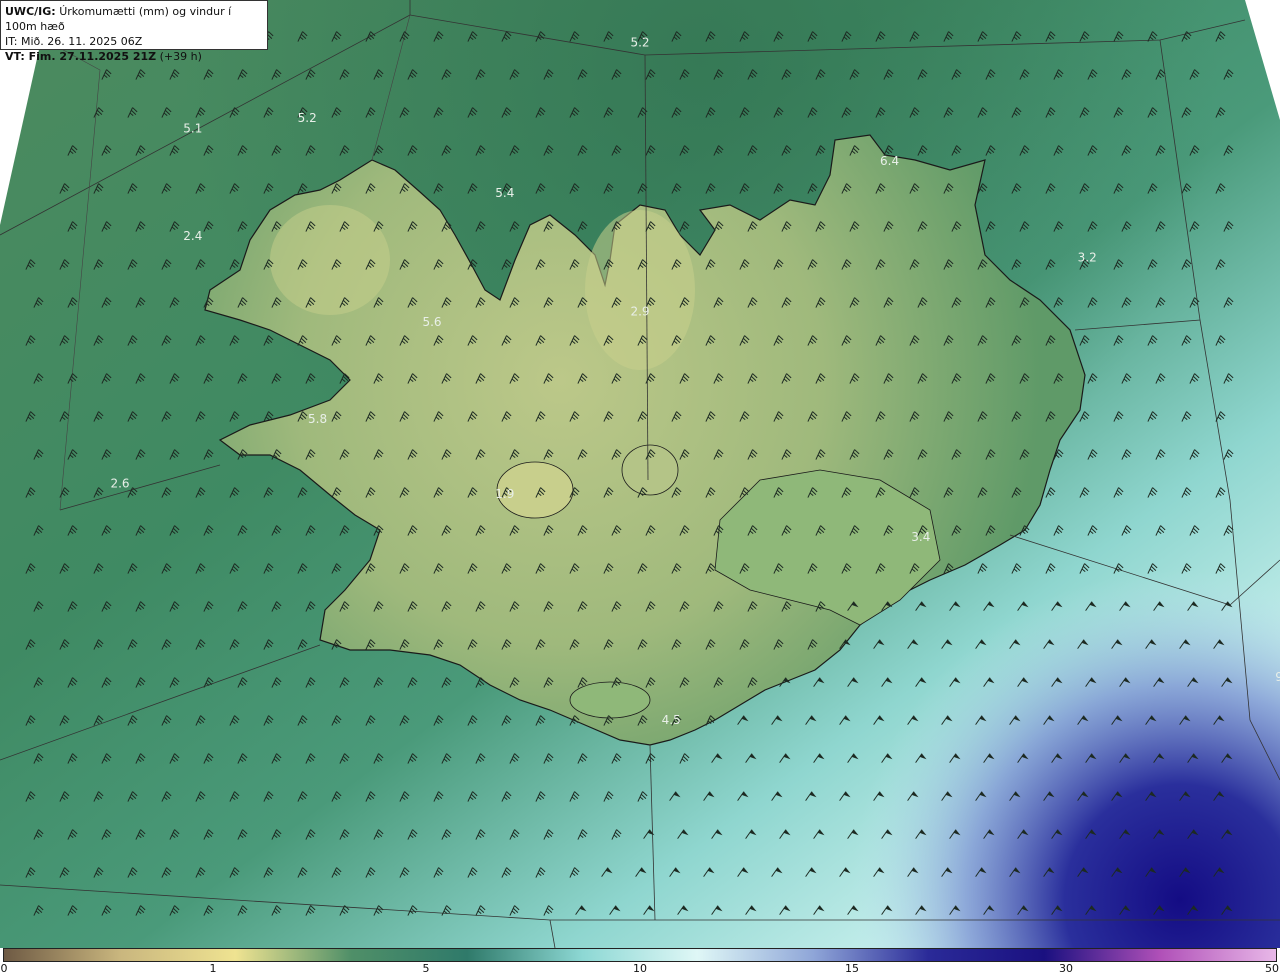  Describe the element at coordinates (504, 193) in the screenshot. I see `precip-value-label: 5.4` at that location.